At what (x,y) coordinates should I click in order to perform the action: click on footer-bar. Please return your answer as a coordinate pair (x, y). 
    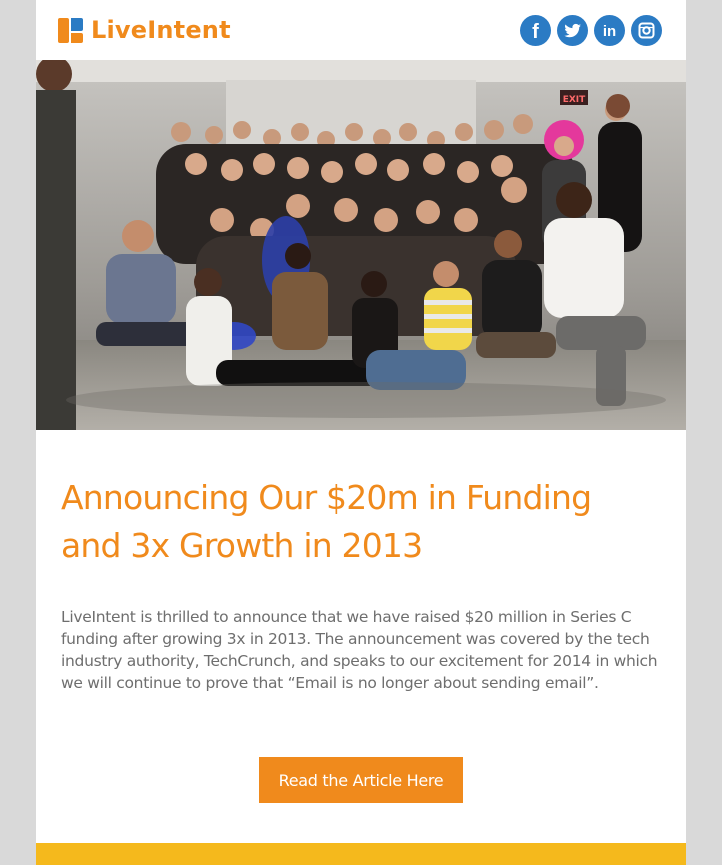
    Looking at the image, I should click on (361, 854).